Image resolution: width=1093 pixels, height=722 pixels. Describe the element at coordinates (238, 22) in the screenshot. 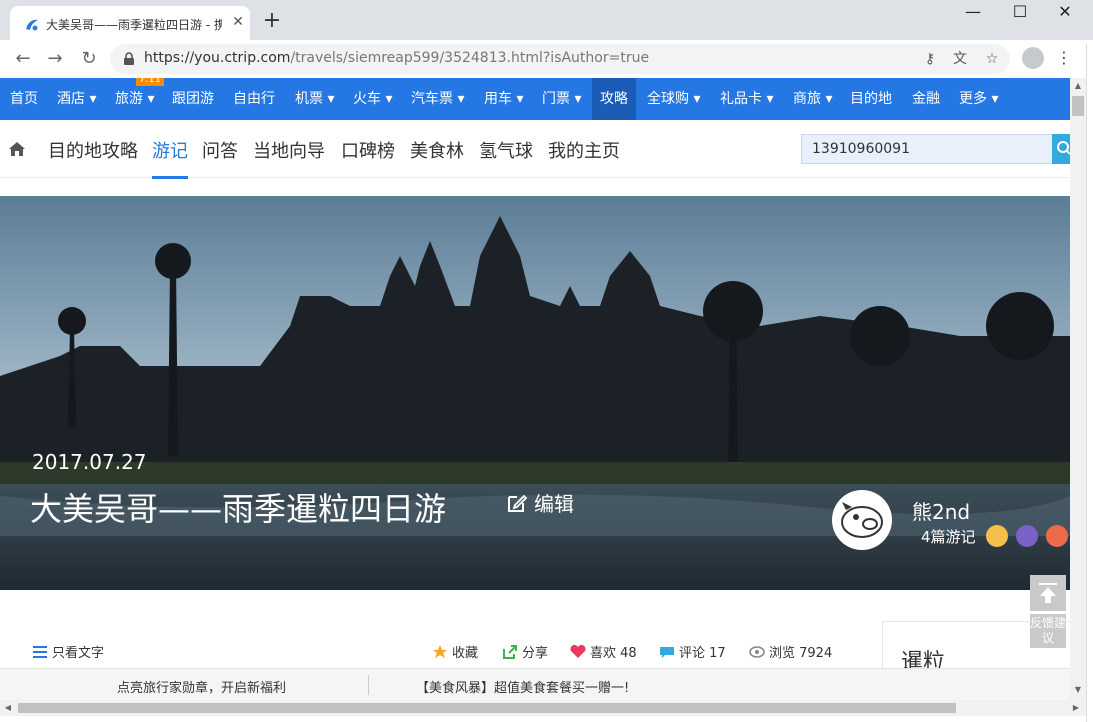

I see `tab-close-icon: ✕` at that location.